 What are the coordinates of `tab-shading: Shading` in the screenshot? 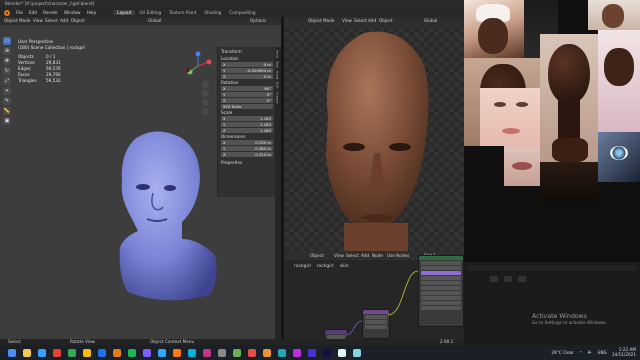 It's located at (212, 12).